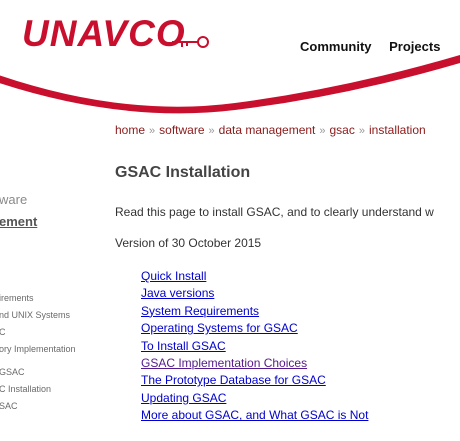 This screenshot has width=460, height=441. I want to click on toc-item: To Install GSAC, so click(254, 346).